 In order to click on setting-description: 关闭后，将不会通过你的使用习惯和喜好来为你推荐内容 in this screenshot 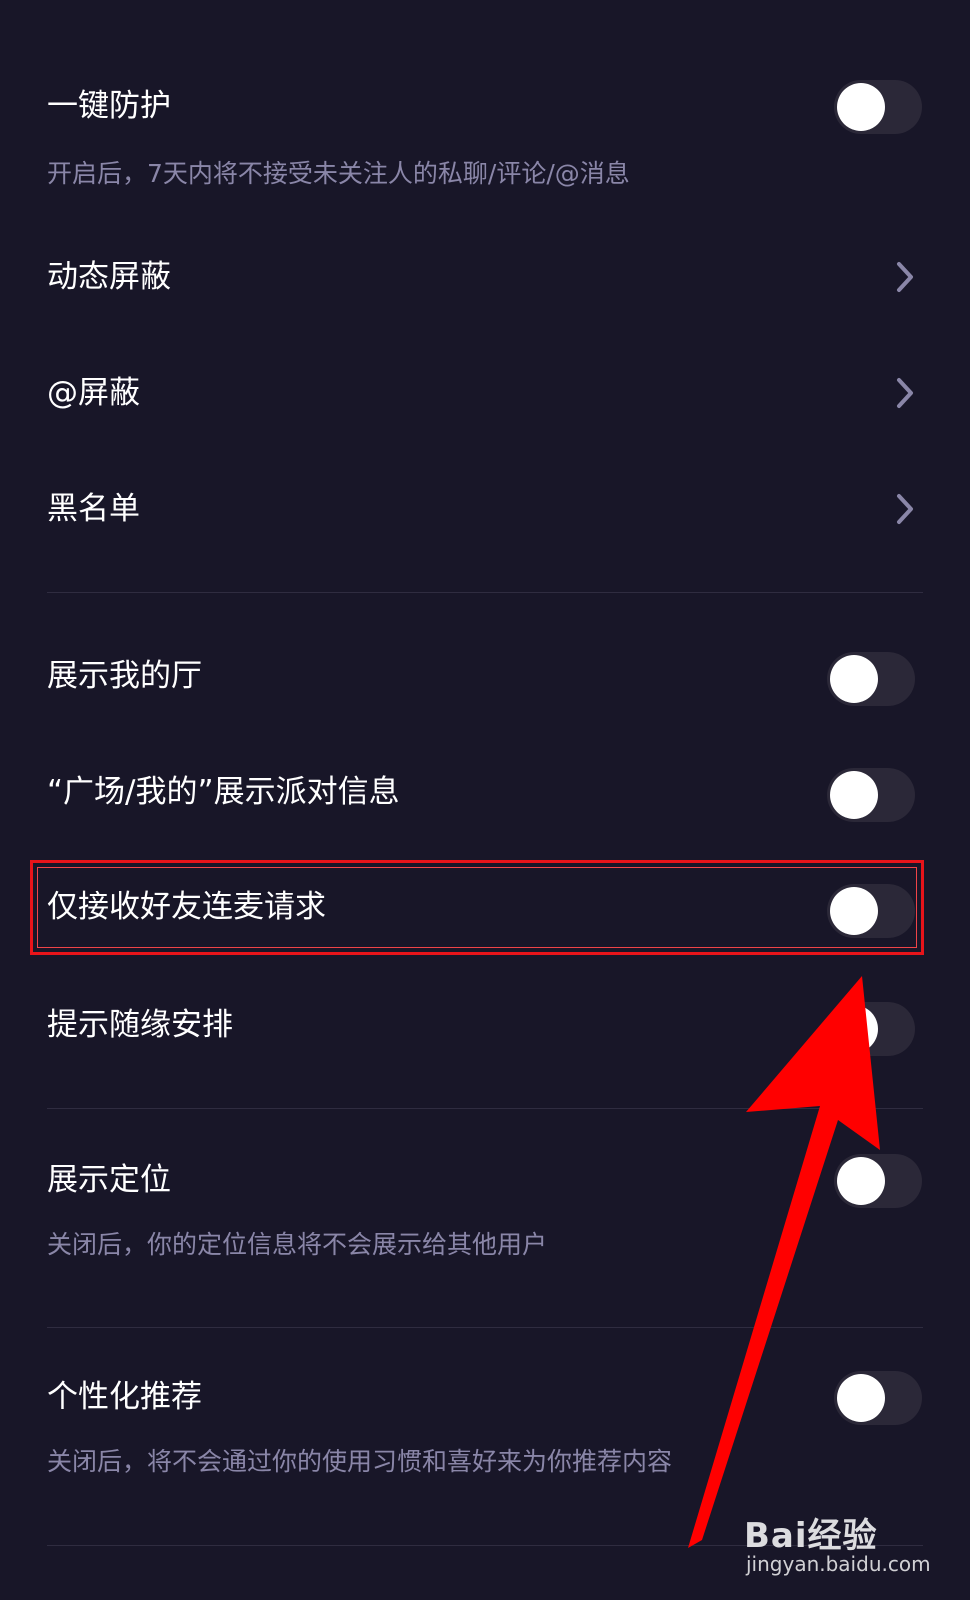, I will do `click(360, 1461)`.